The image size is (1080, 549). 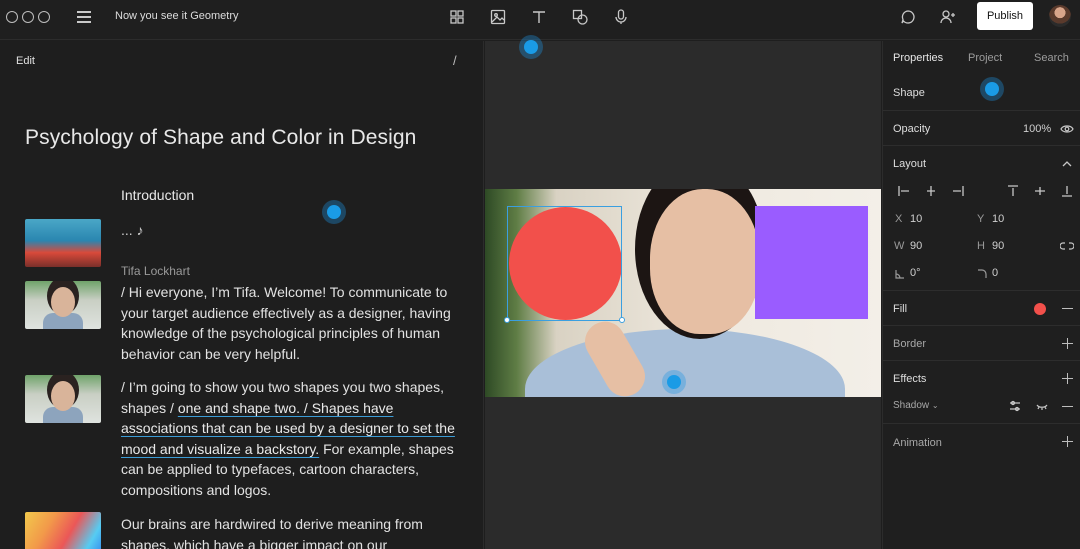 I want to click on y-value: 10, so click(x=998, y=219).